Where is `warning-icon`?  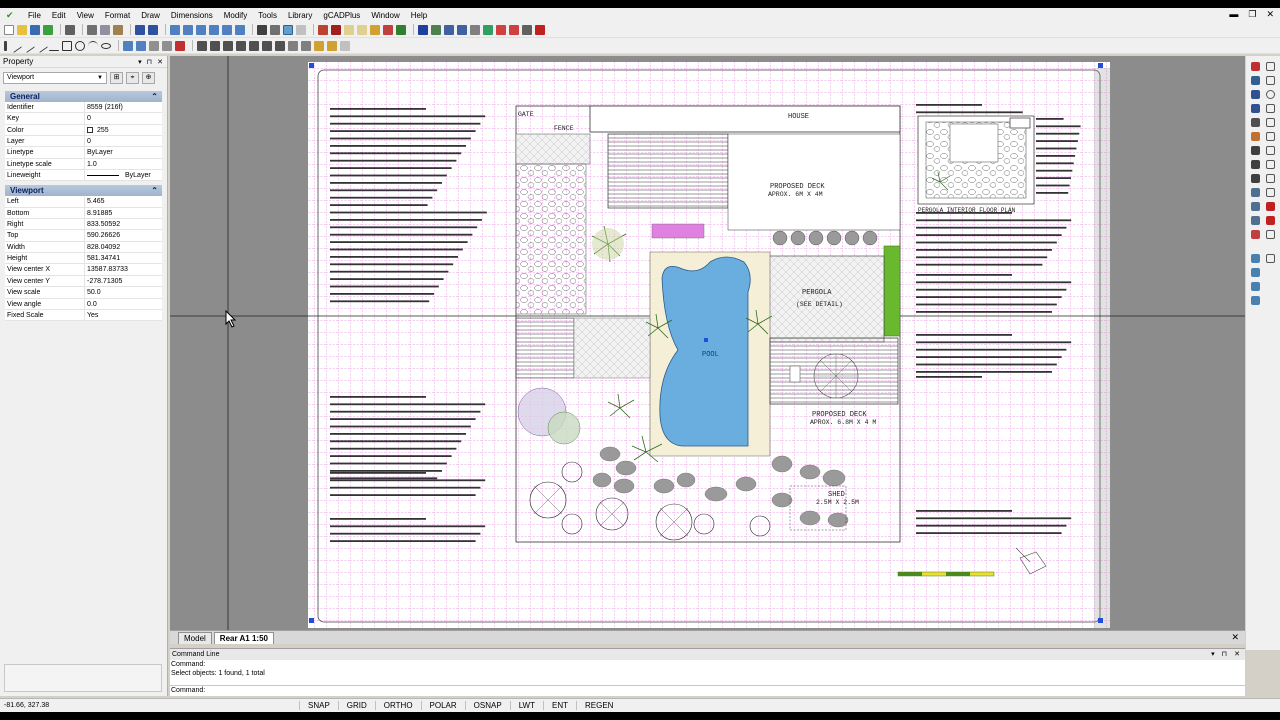 warning-icon is located at coordinates (1255, 136).